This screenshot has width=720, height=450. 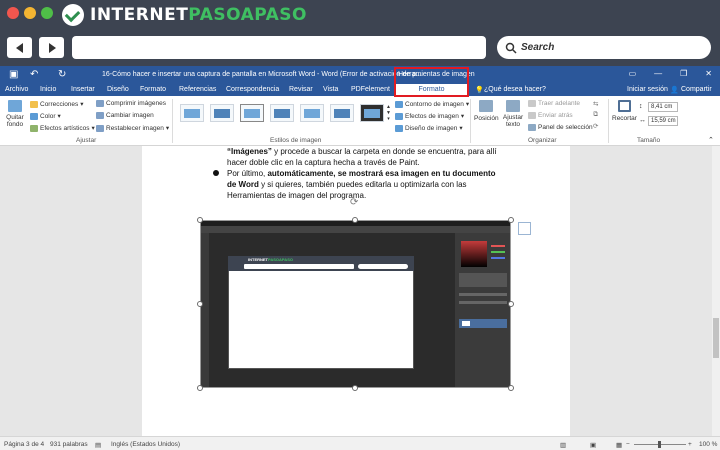 What do you see at coordinates (330, 89) in the screenshot?
I see `tab-vista: Vista` at bounding box center [330, 89].